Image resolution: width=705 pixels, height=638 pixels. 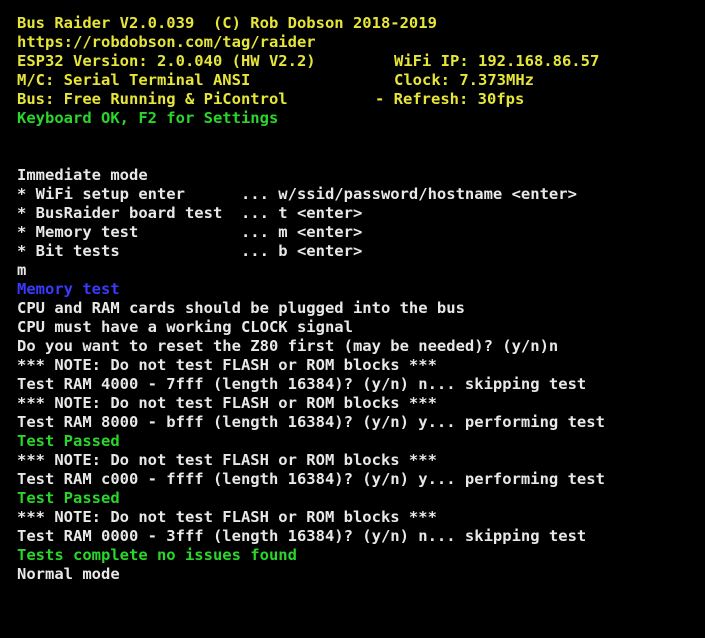 What do you see at coordinates (450, 99) in the screenshot?
I see `header-refresh: - Refresh: 30fps` at bounding box center [450, 99].